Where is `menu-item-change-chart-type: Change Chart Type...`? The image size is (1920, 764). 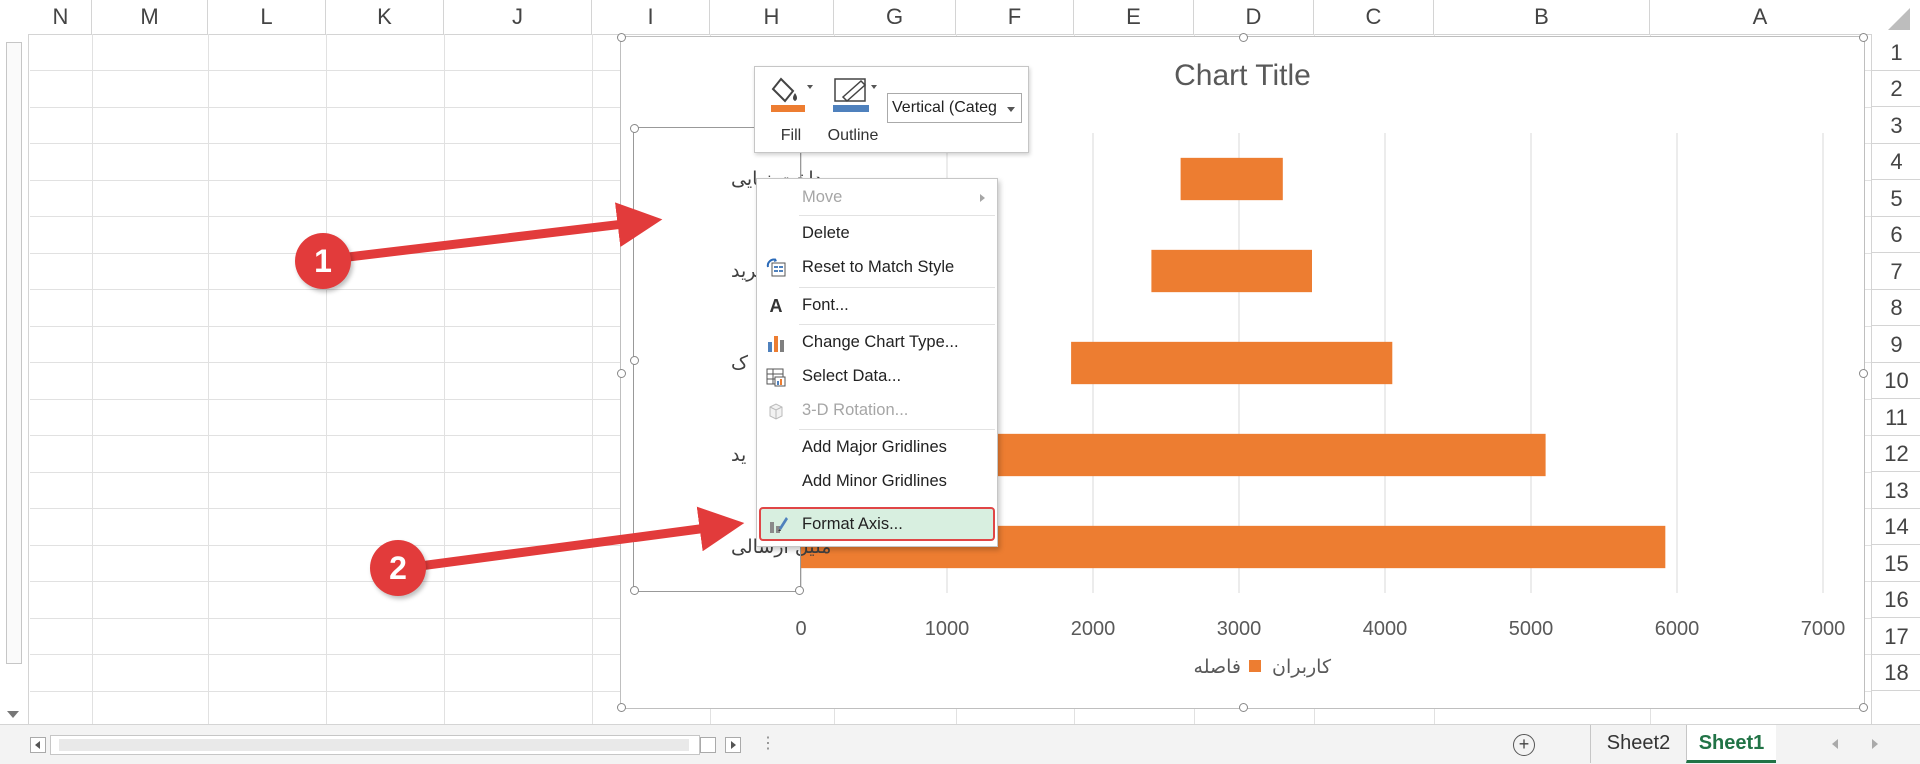 menu-item-change-chart-type: Change Chart Type... is located at coordinates (877, 343).